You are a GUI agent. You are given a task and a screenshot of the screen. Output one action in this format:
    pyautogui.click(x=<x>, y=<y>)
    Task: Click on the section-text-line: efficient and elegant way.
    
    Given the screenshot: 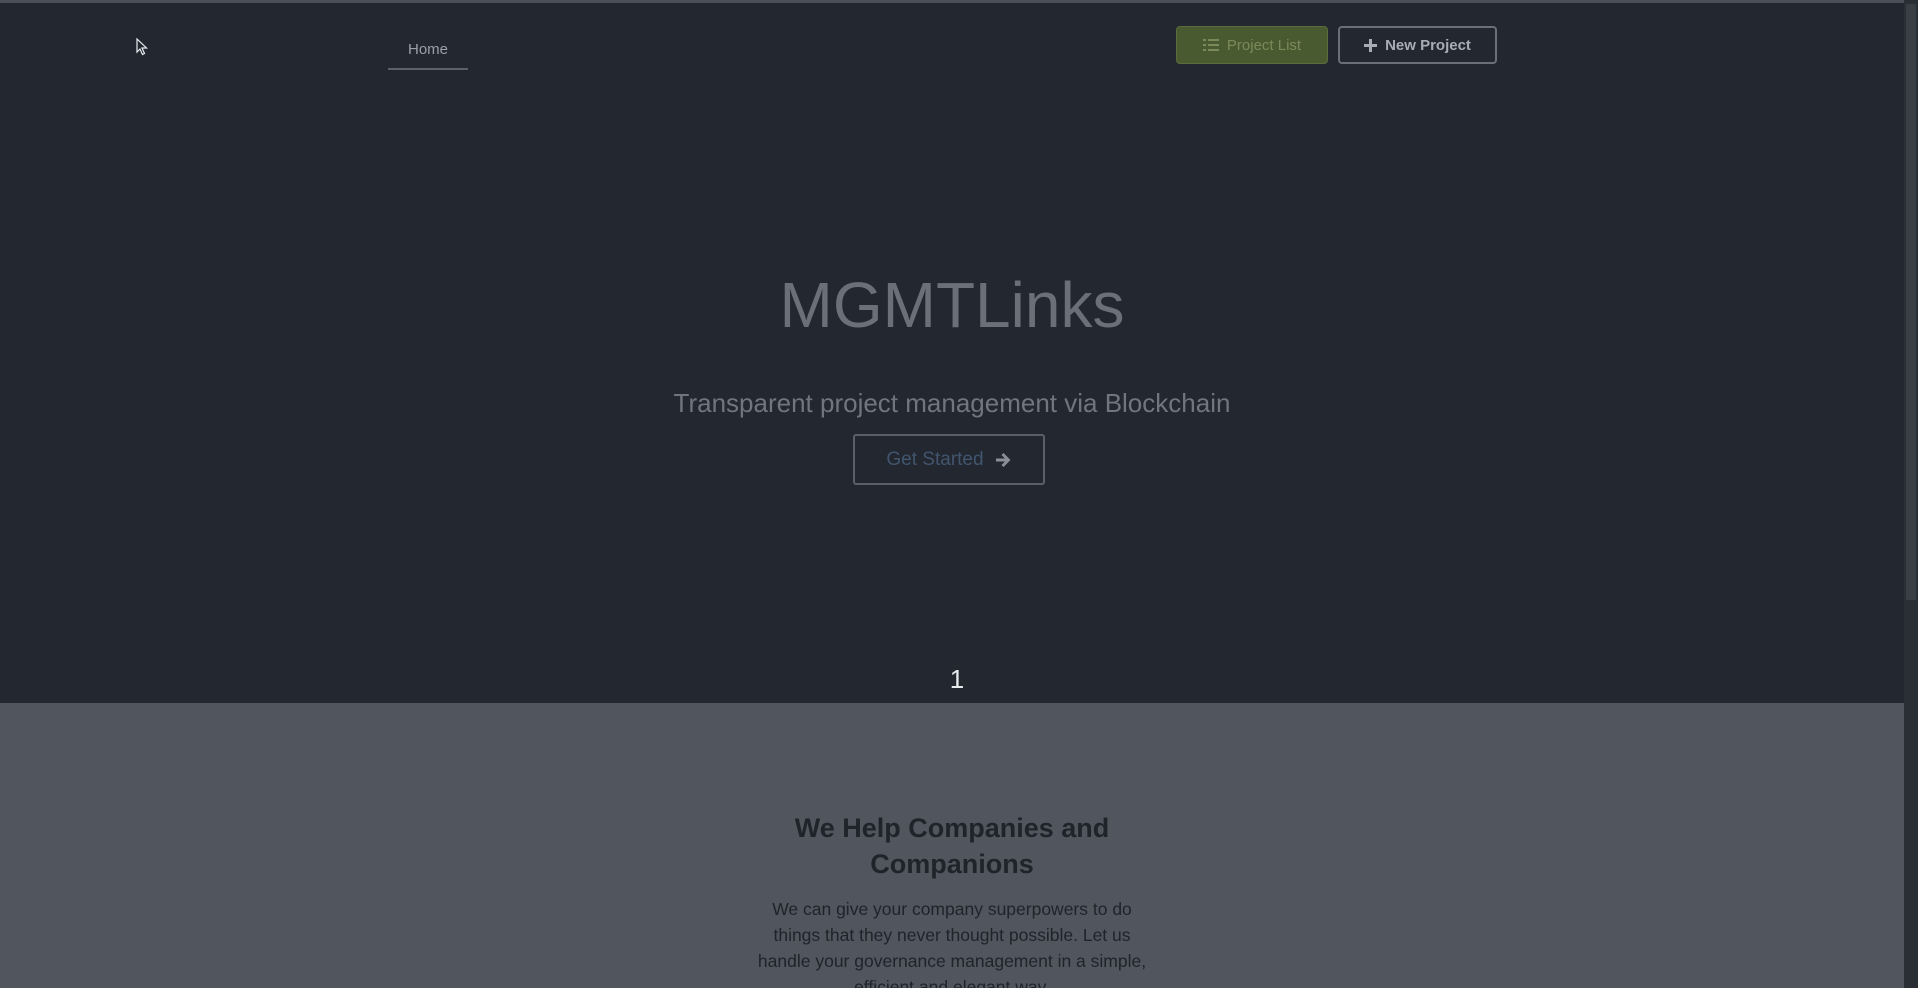 What is the action you would take?
    pyautogui.click(x=952, y=982)
    